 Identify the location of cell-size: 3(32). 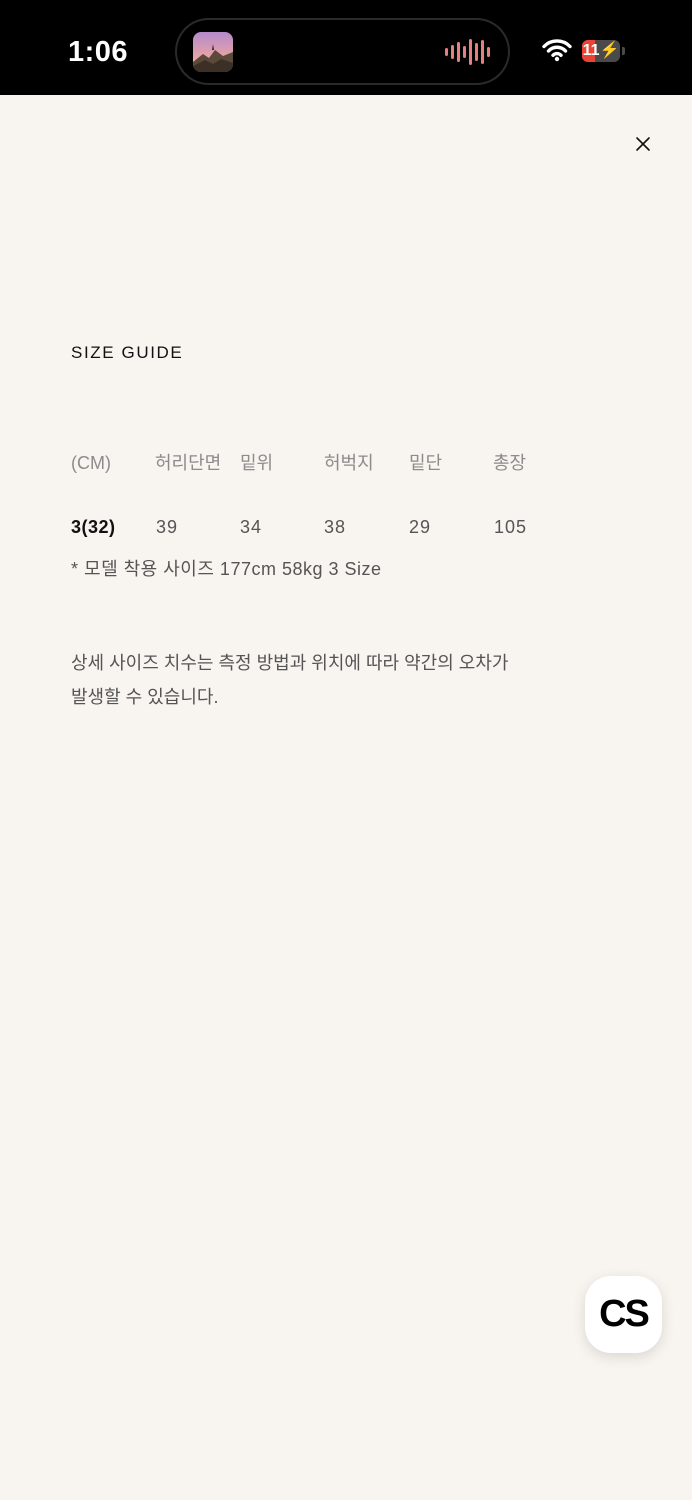
(93, 527).